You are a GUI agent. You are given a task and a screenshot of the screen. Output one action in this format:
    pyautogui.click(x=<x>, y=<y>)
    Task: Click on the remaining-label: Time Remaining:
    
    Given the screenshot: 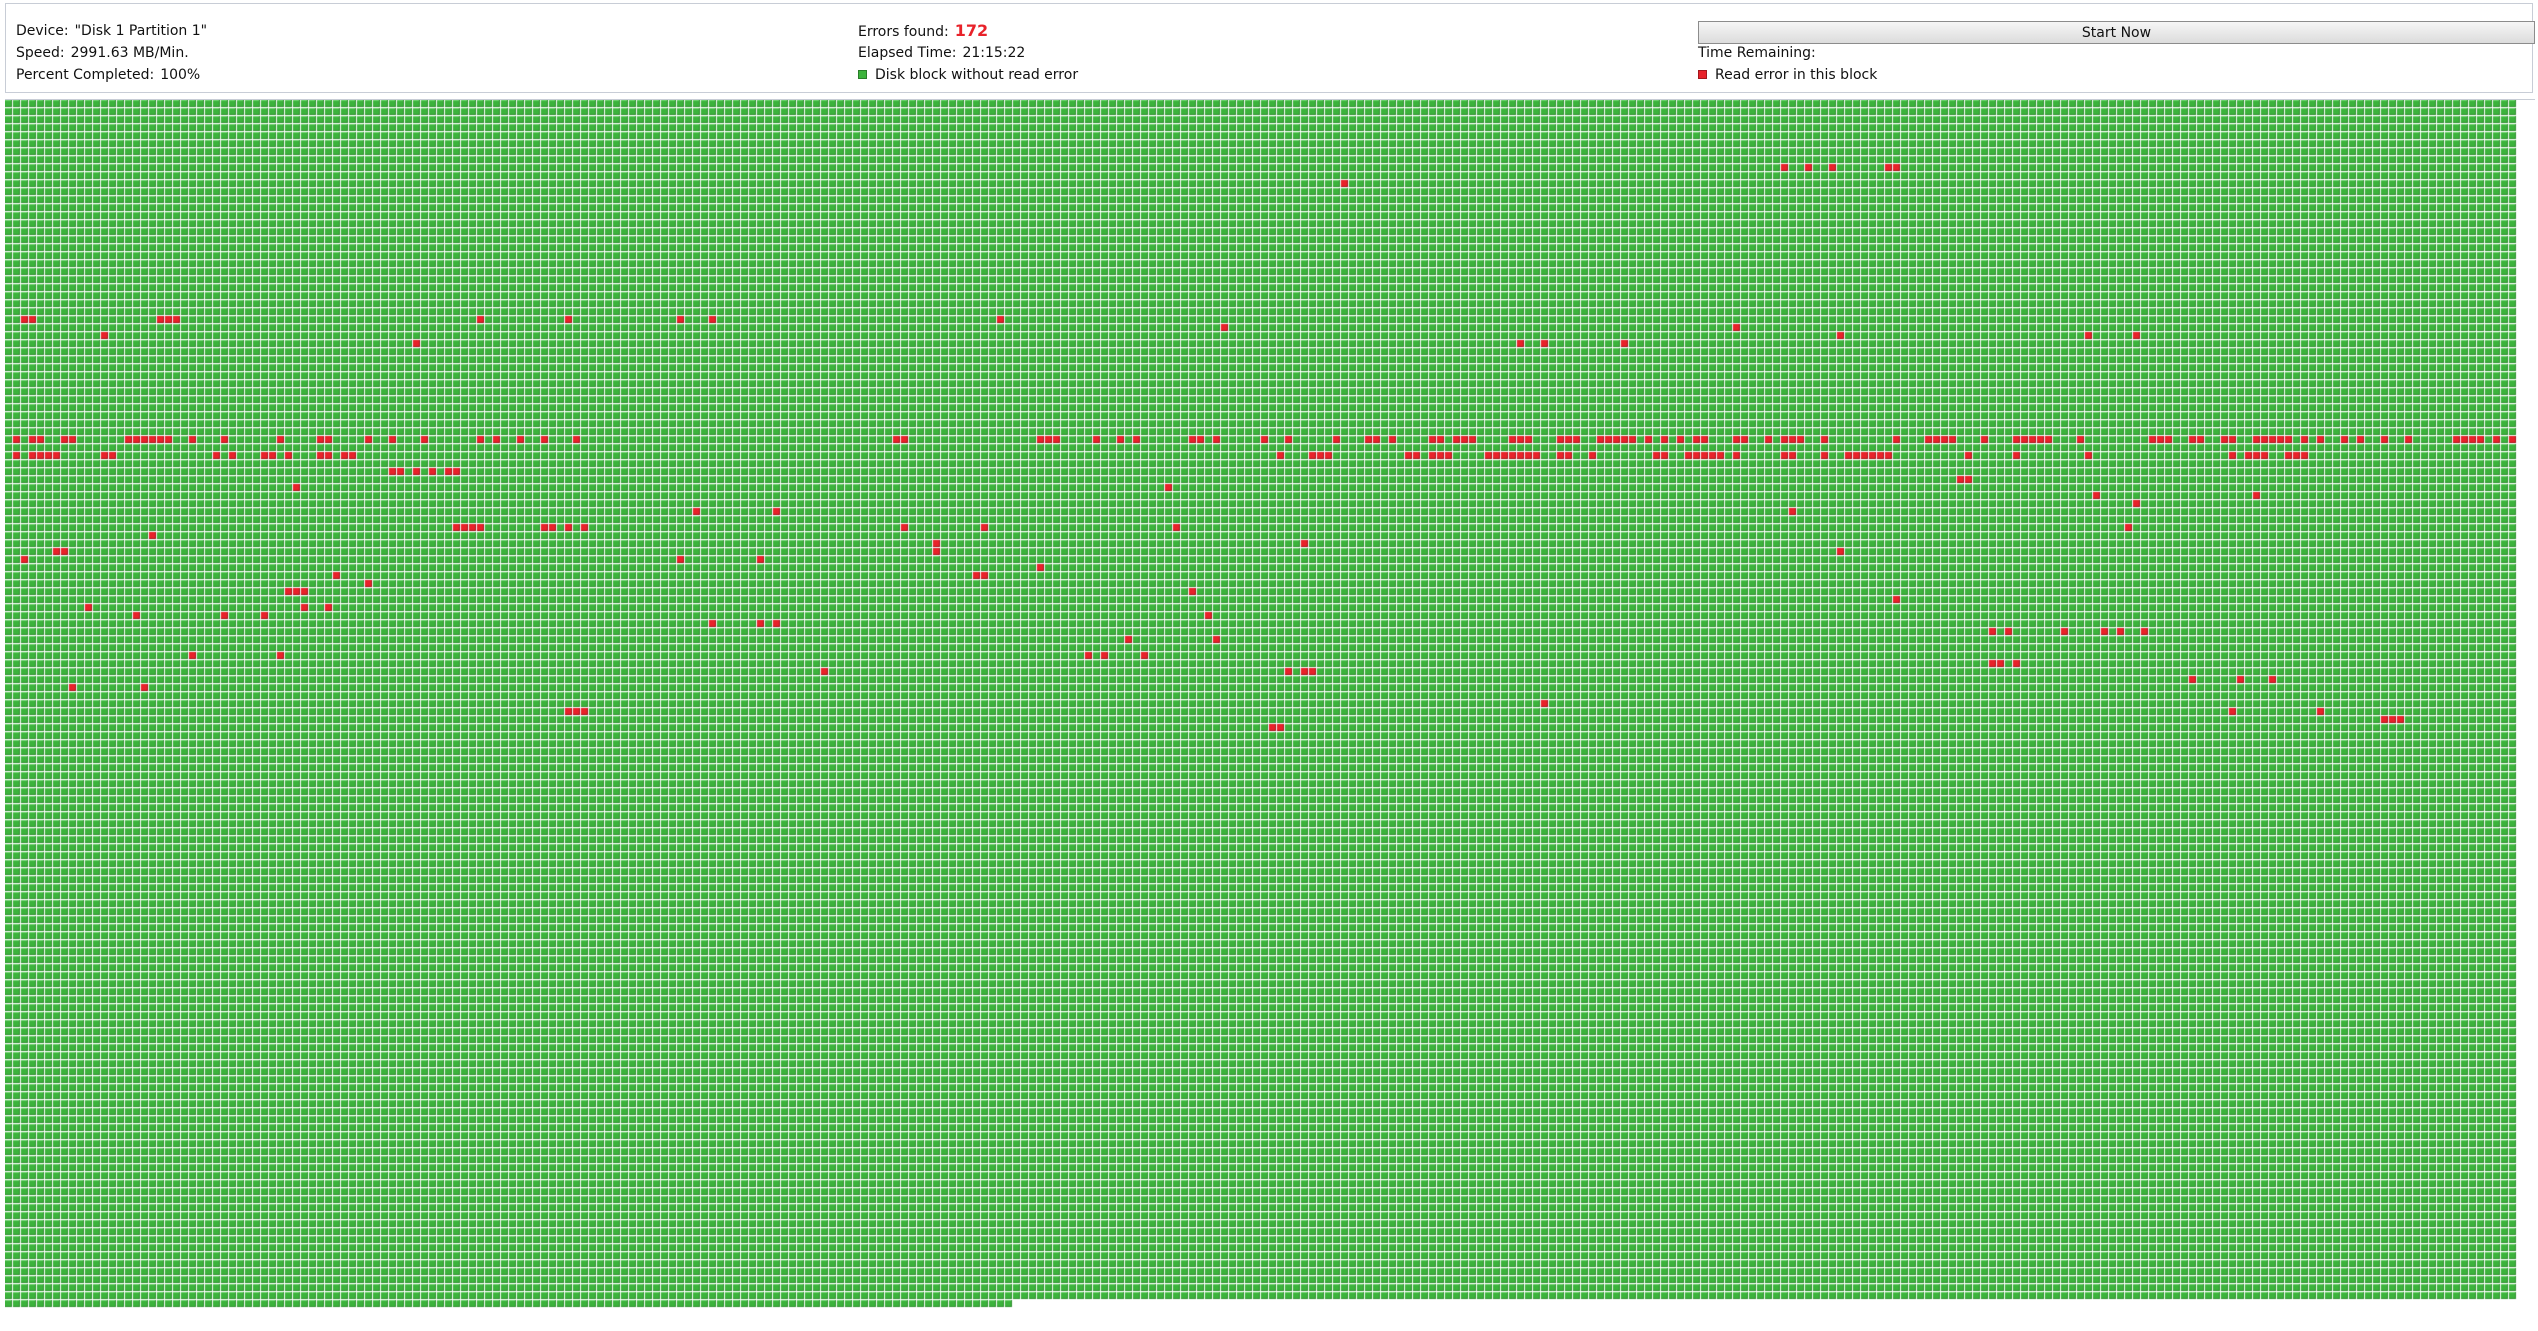 What is the action you would take?
    pyautogui.click(x=1757, y=53)
    